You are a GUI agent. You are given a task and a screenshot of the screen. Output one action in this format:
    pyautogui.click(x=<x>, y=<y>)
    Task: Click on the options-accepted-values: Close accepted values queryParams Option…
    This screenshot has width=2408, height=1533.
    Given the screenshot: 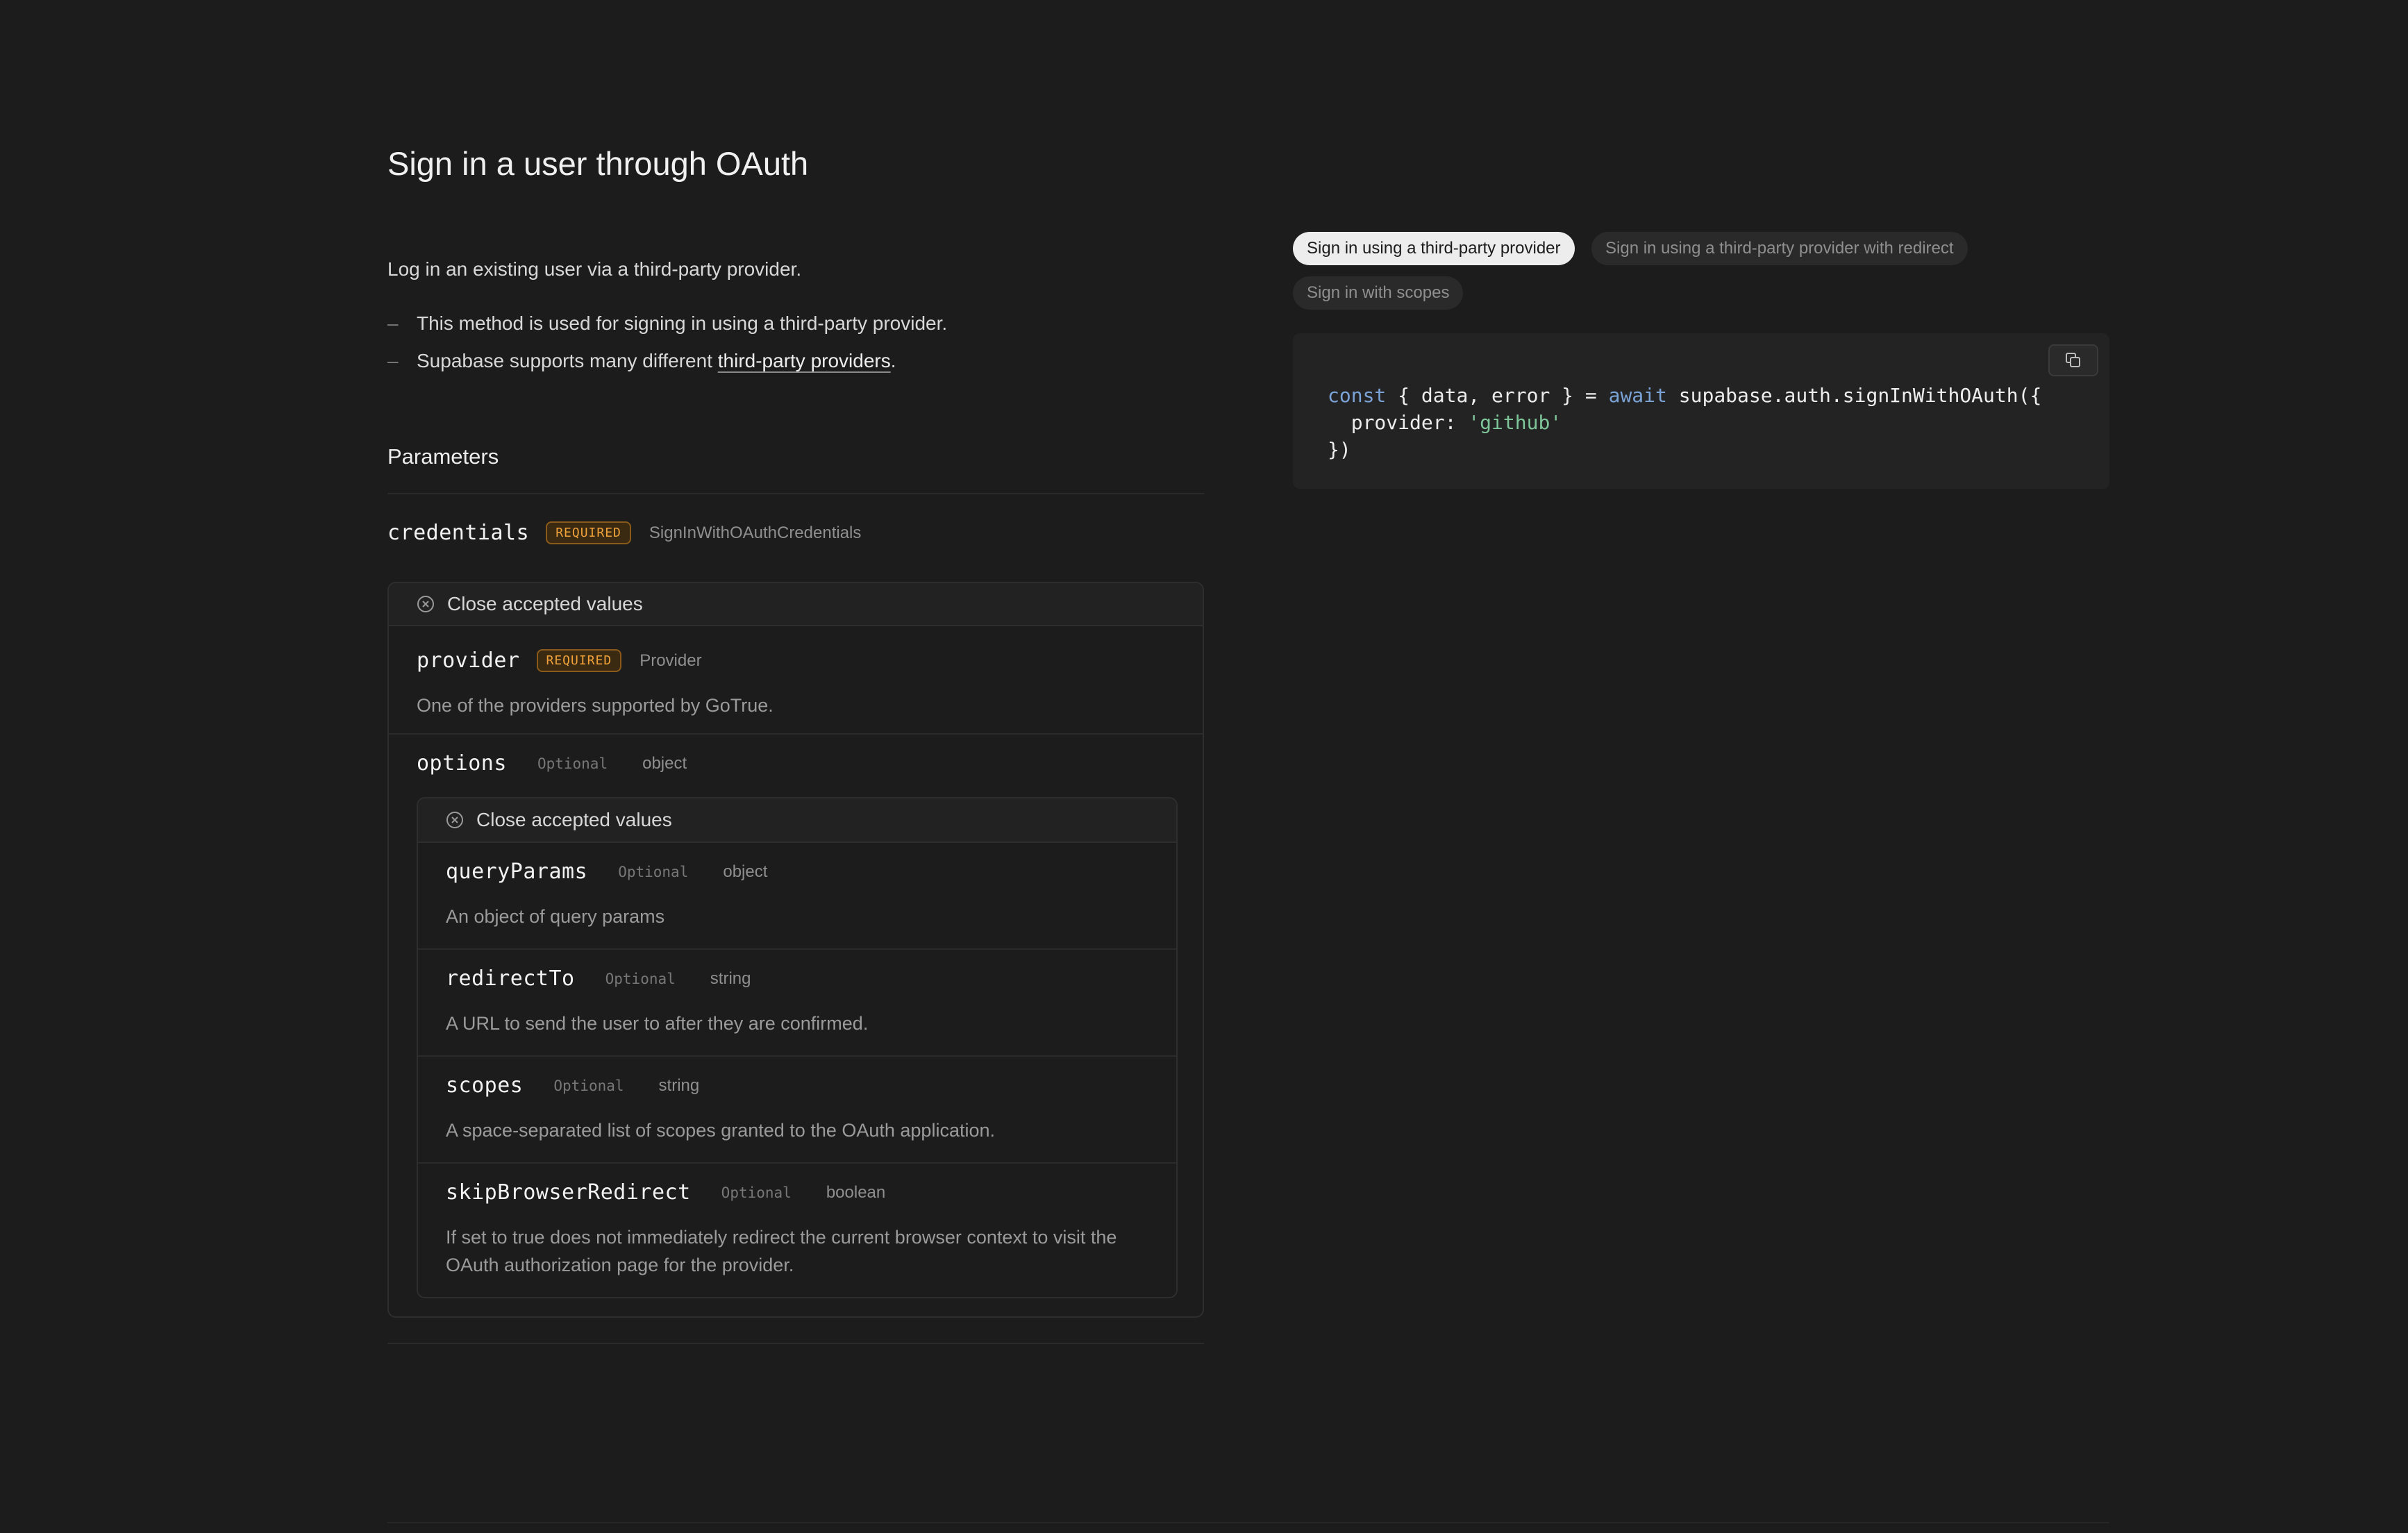 What is the action you would take?
    pyautogui.click(x=797, y=1047)
    